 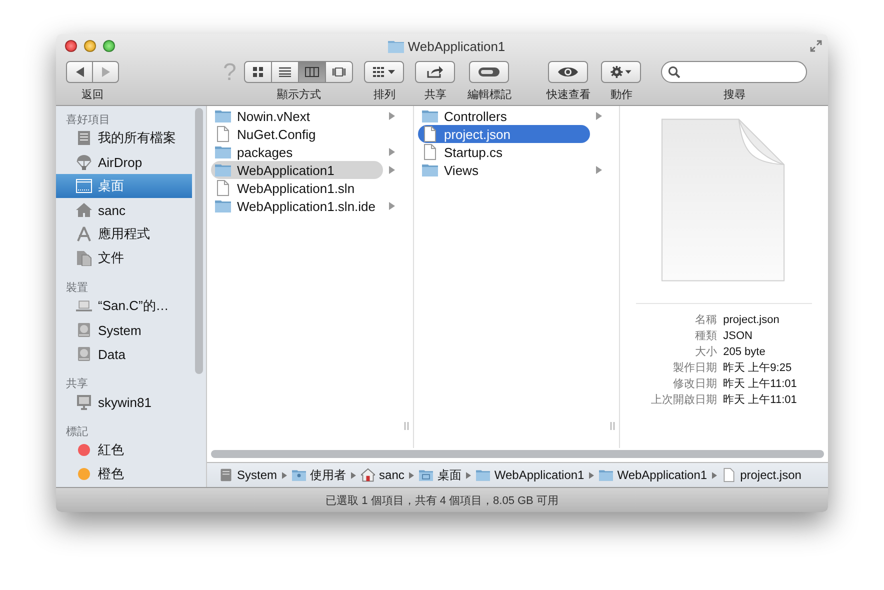 What do you see at coordinates (93, 95) in the screenshot?
I see `toolbar-label: 返回` at bounding box center [93, 95].